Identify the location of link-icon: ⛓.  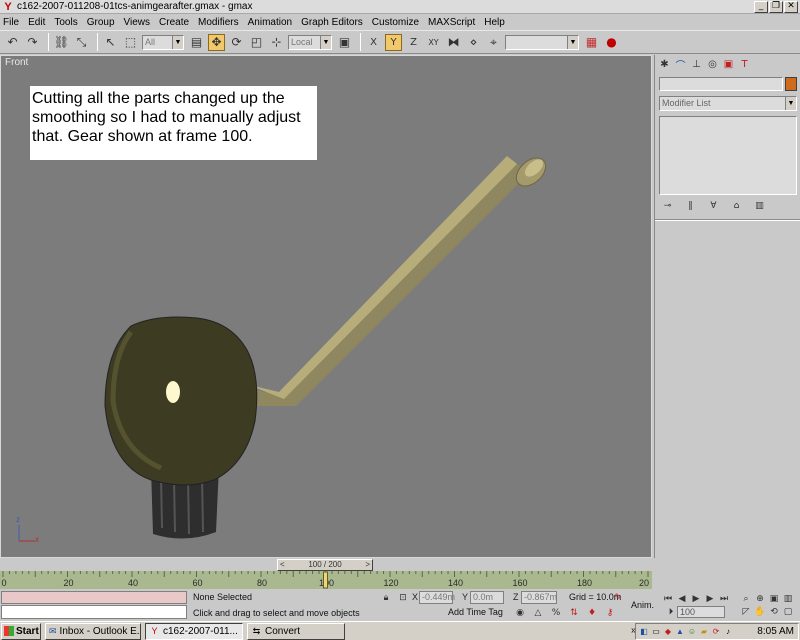
(61, 42).